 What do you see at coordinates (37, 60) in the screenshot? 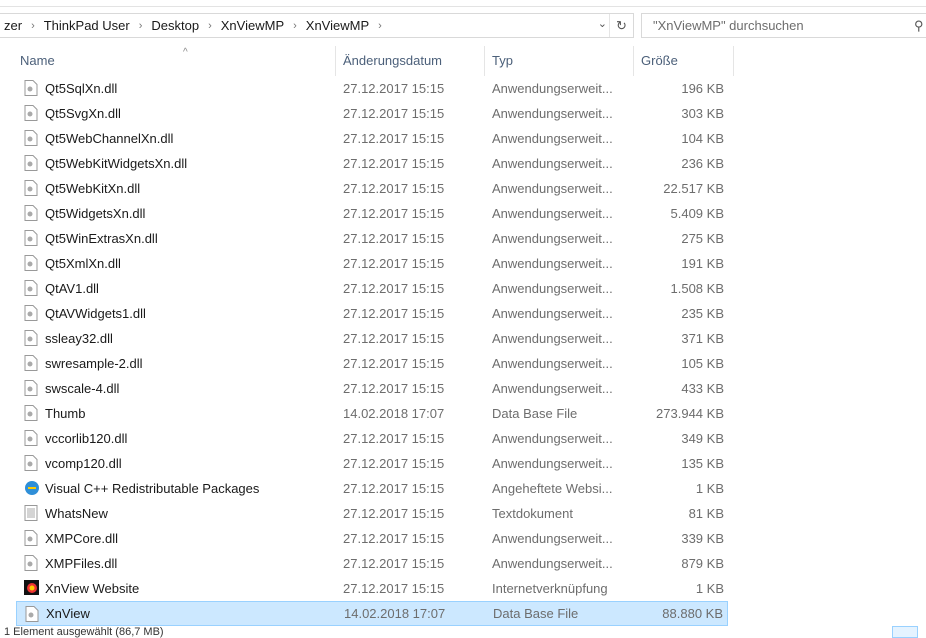
I see `column-name-label: Name` at bounding box center [37, 60].